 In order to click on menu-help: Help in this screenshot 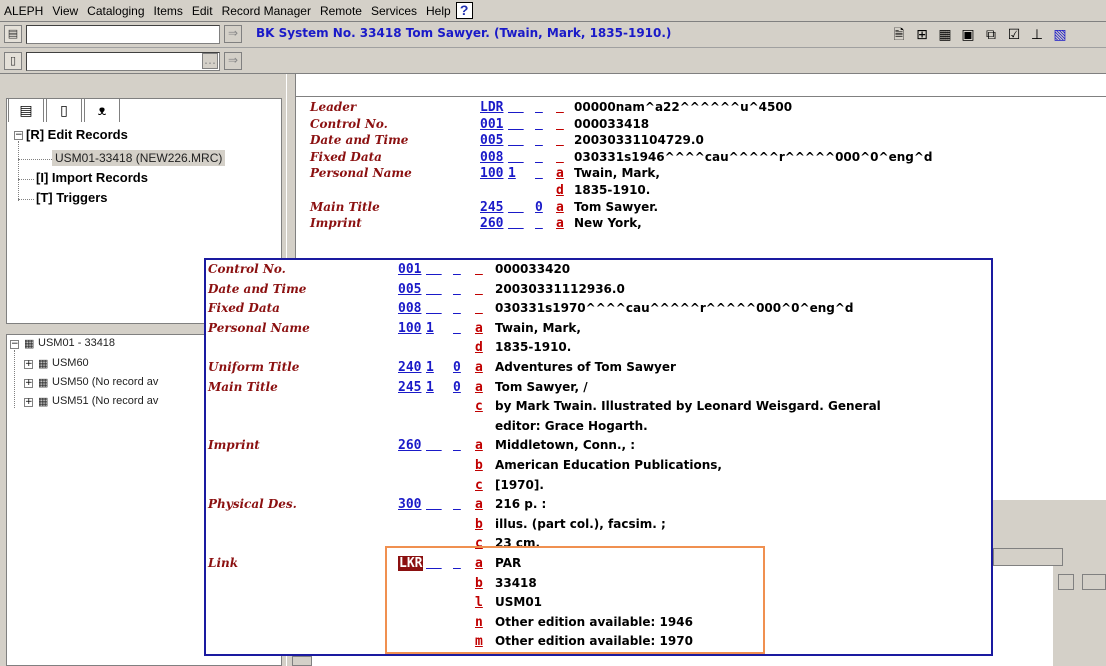, I will do `click(438, 11)`.